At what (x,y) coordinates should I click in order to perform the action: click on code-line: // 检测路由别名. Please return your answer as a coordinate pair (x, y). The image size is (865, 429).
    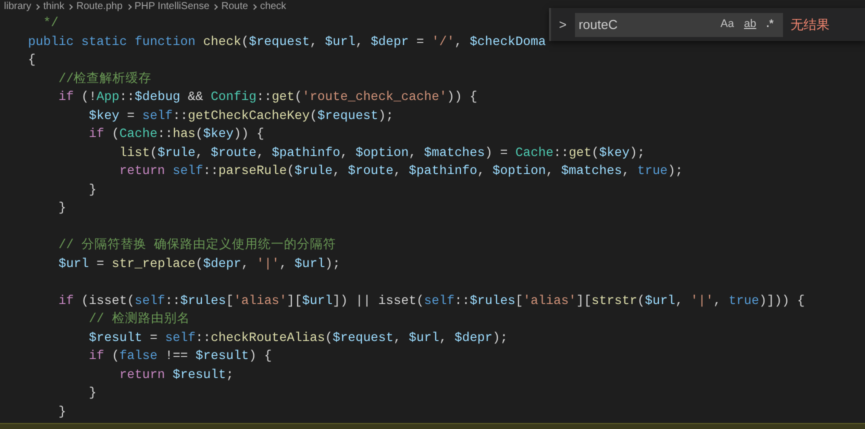
    Looking at the image, I should click on (139, 319).